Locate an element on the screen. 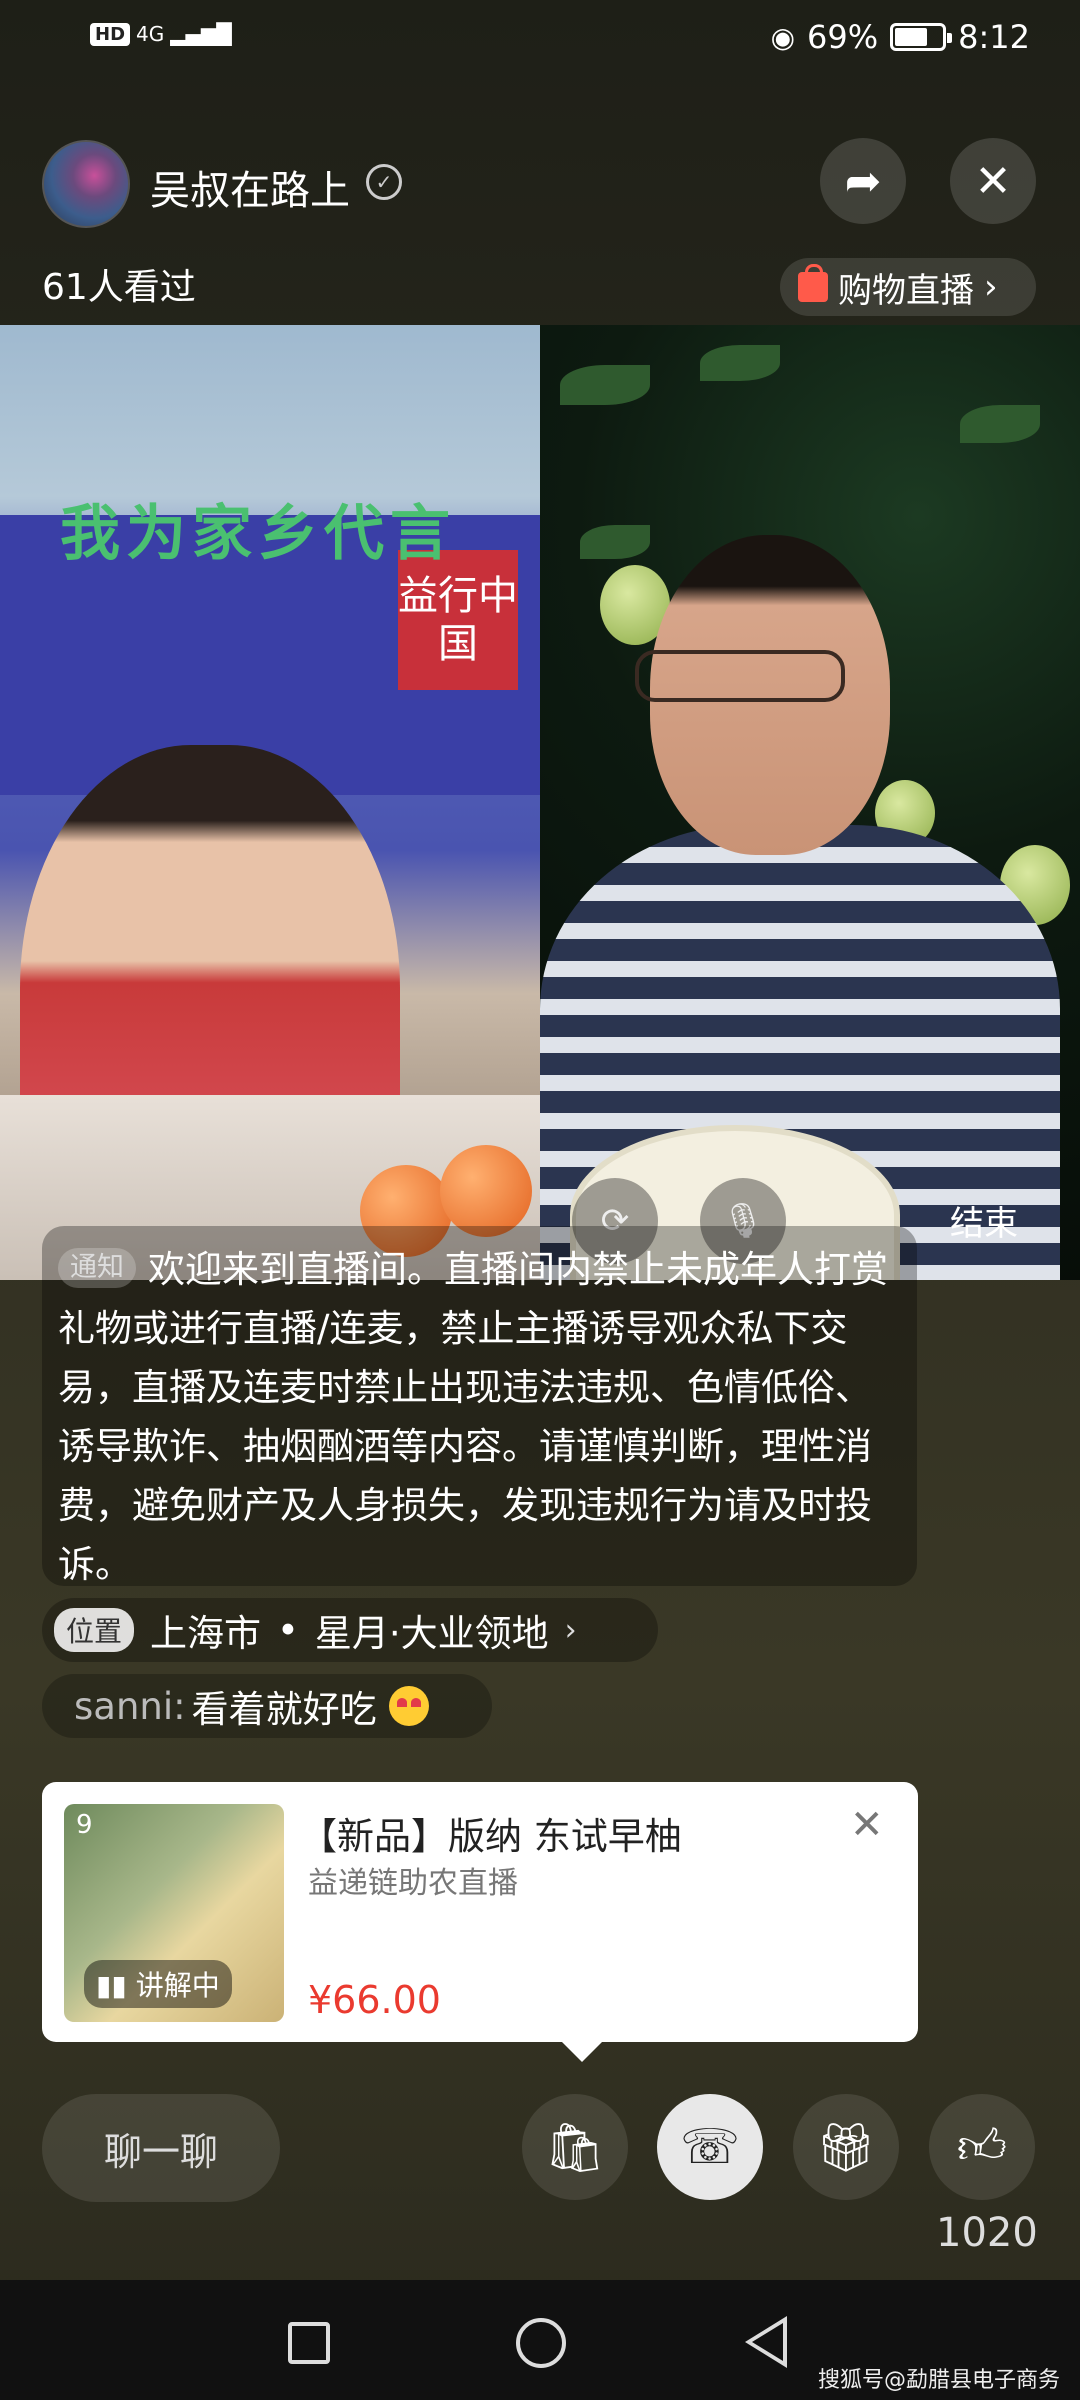 The image size is (1080, 2400). home-button is located at coordinates (541, 2343).